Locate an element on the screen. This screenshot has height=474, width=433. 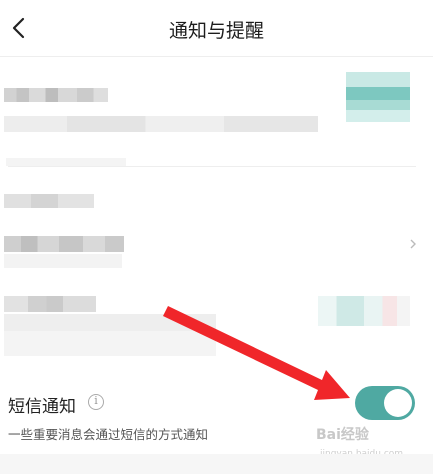
header: 通知与提醒 is located at coordinates (216, 28).